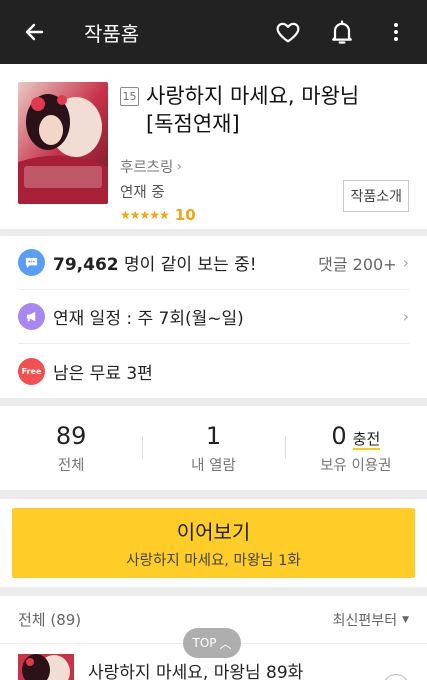 This screenshot has height=680, width=427. I want to click on episode-title: 사랑하지 마세요, 마왕님 89화, so click(196, 671).